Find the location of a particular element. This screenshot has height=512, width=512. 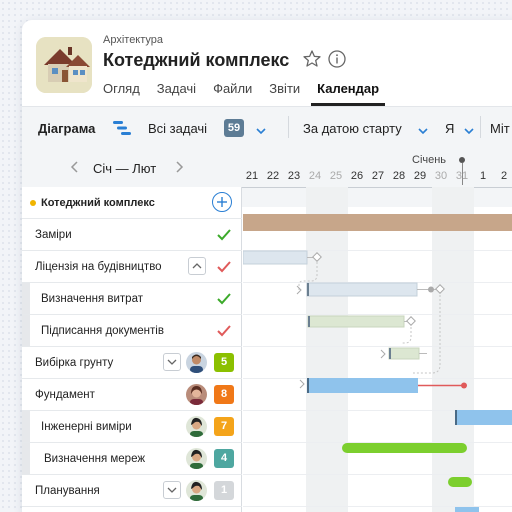

task-row: Вибірка грунту 5 is located at coordinates (132, 363).